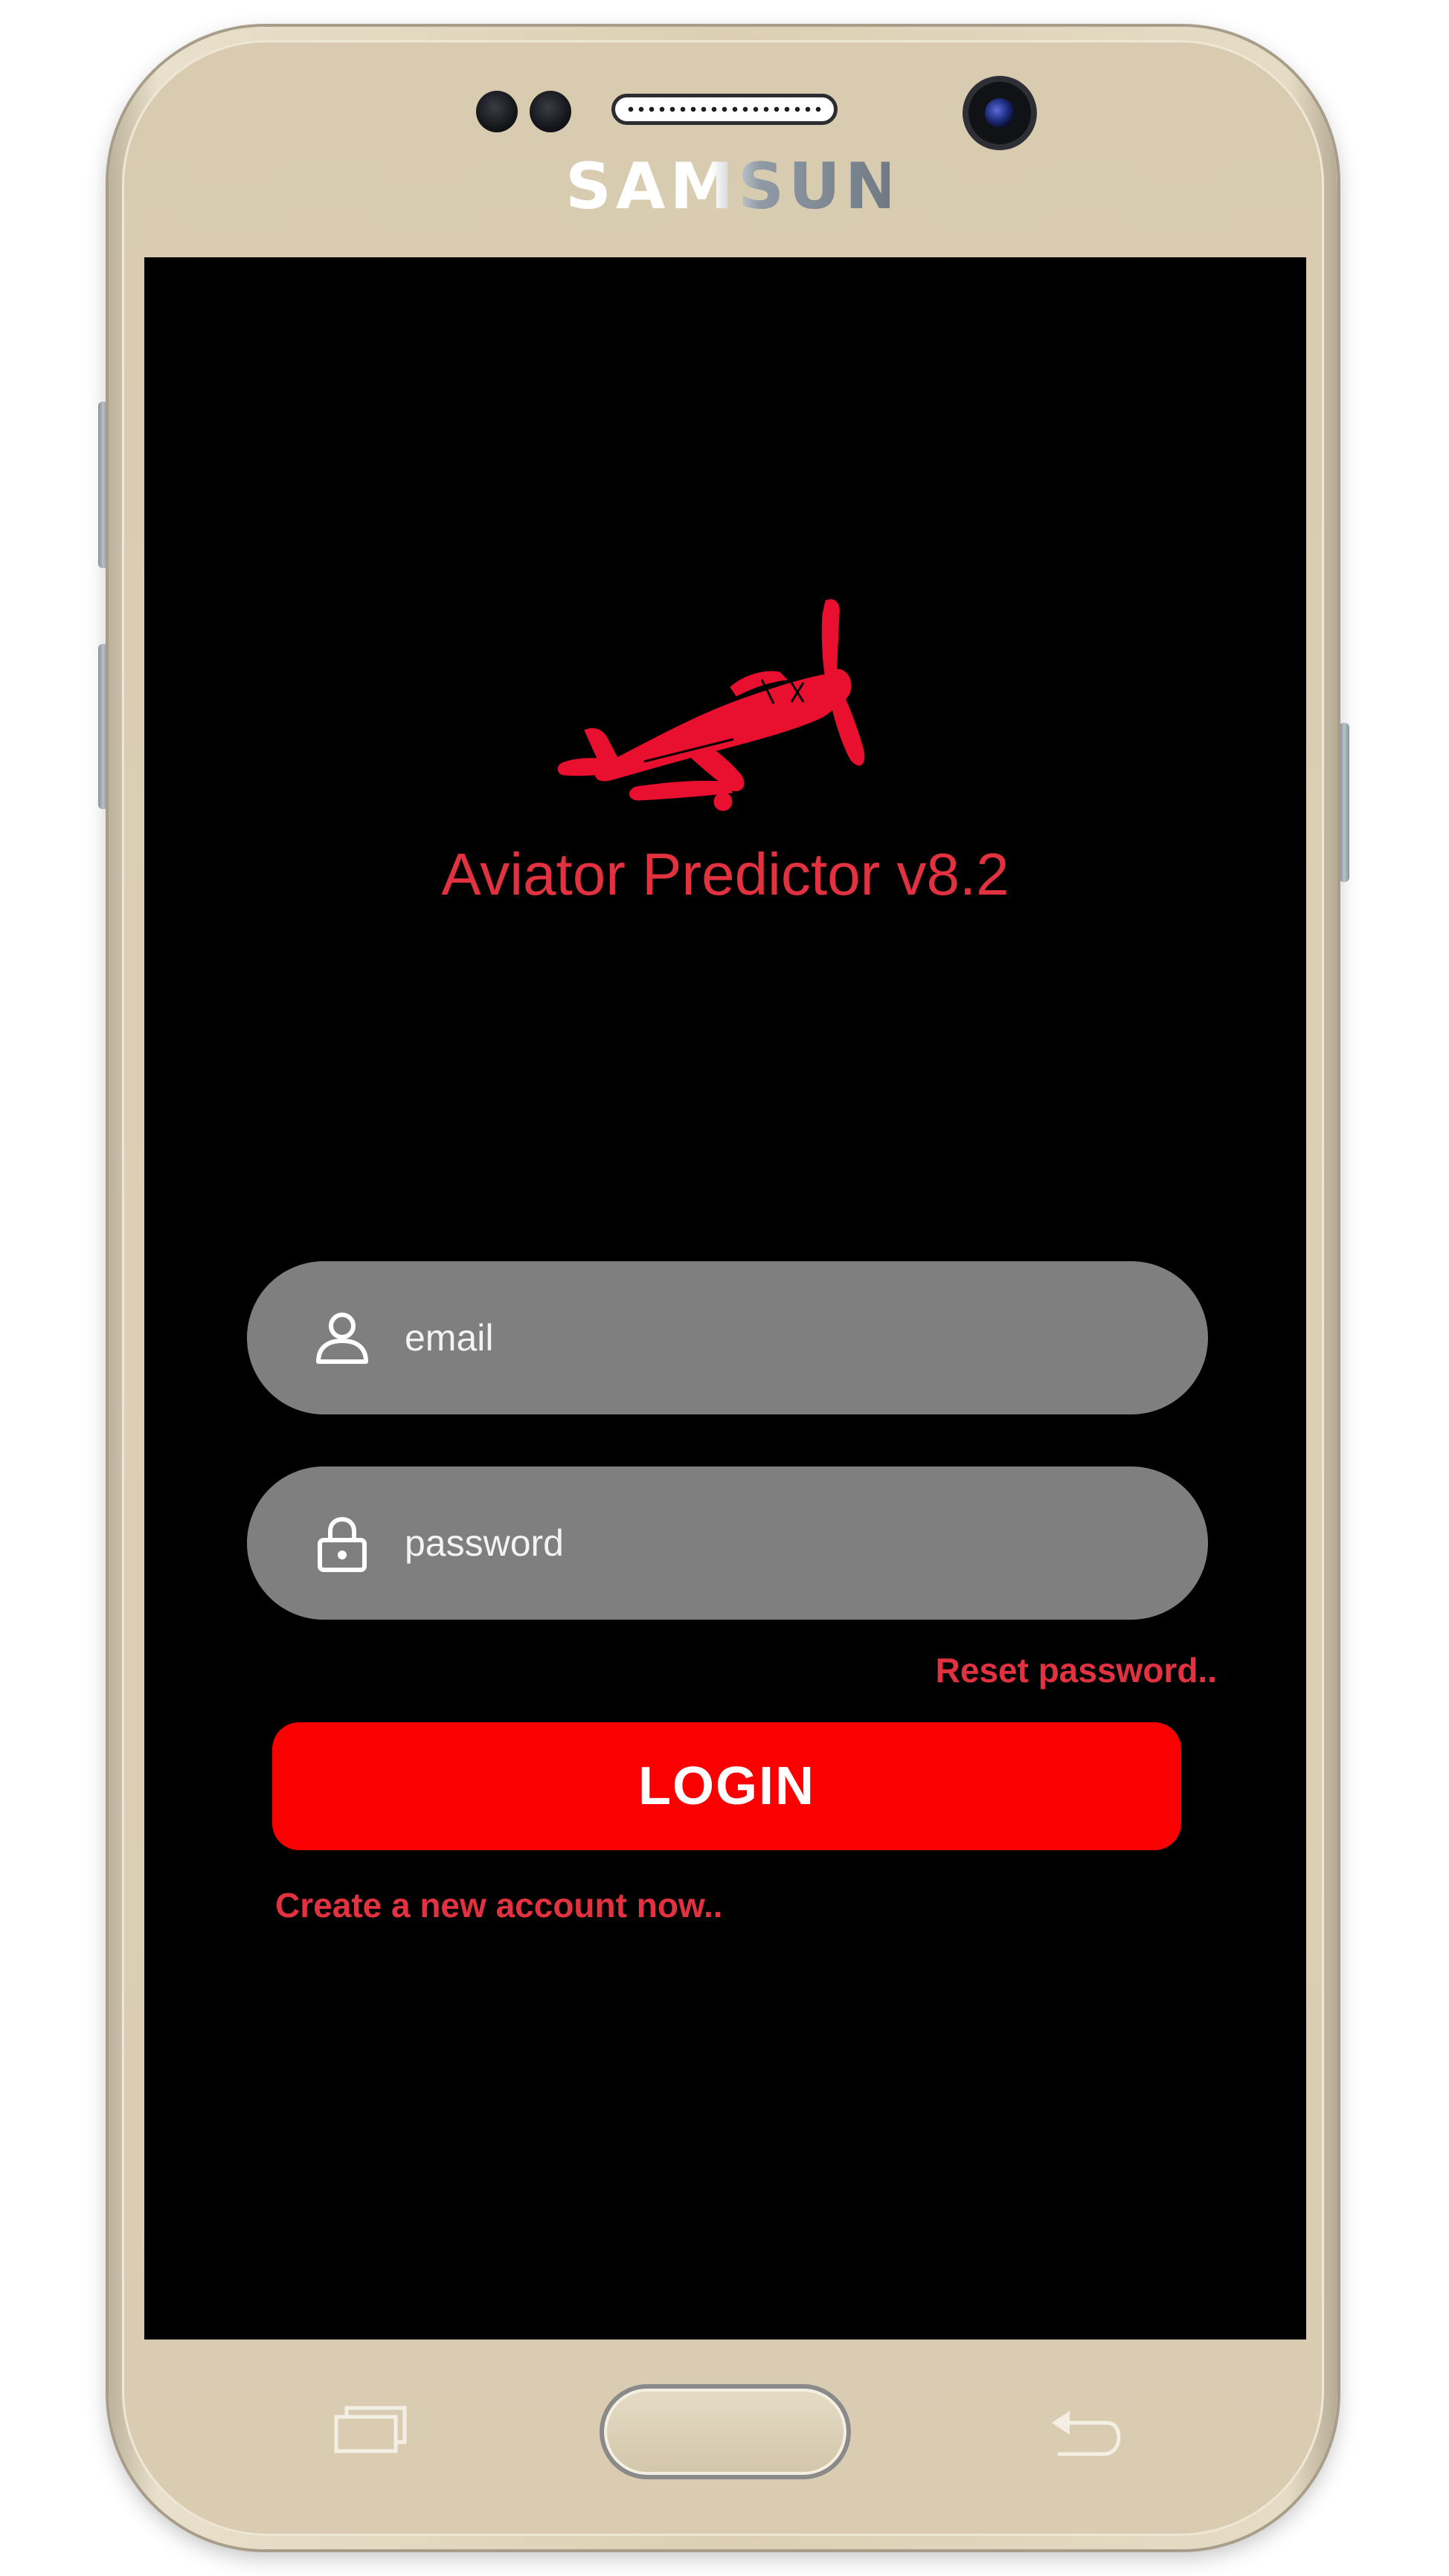  I want to click on password-field, so click(727, 1543).